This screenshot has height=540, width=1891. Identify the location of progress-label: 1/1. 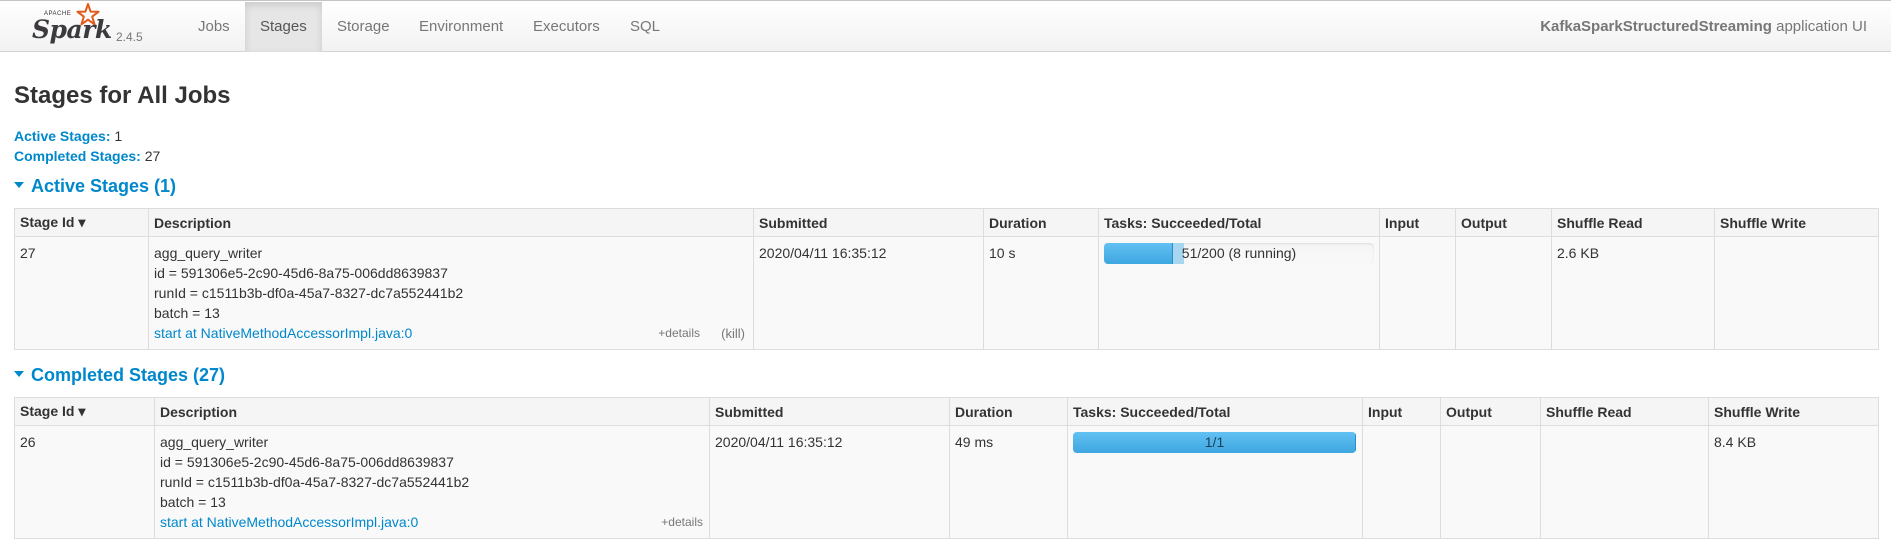
(1214, 442).